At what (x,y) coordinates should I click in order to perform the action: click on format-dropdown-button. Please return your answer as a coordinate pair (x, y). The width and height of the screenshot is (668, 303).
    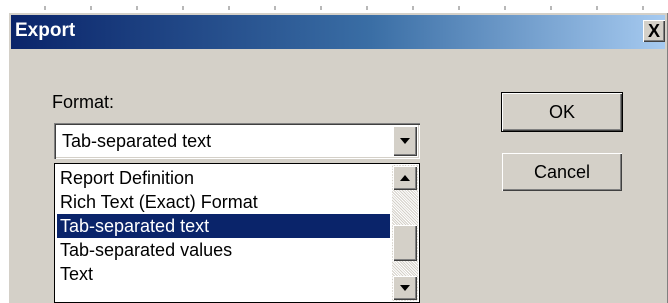
    Looking at the image, I should click on (405, 141).